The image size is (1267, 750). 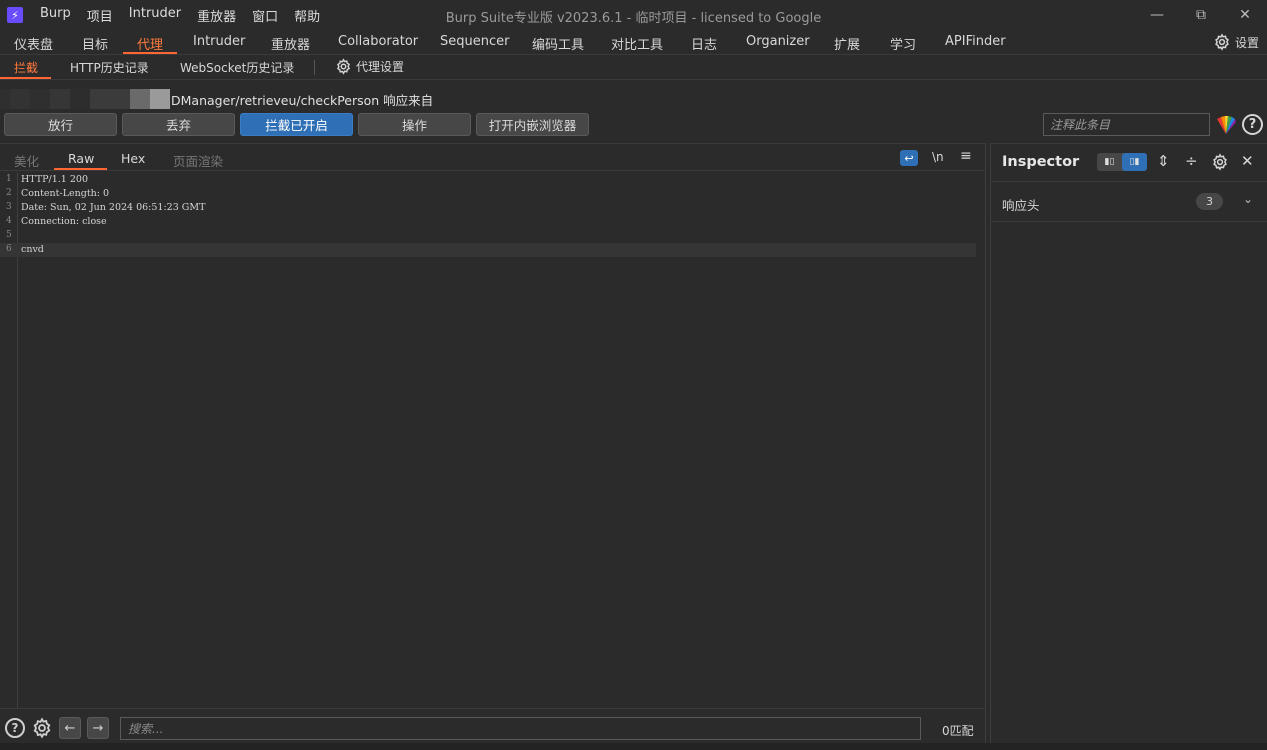 I want to click on tab-apifinder: APIFinder, so click(x=975, y=41).